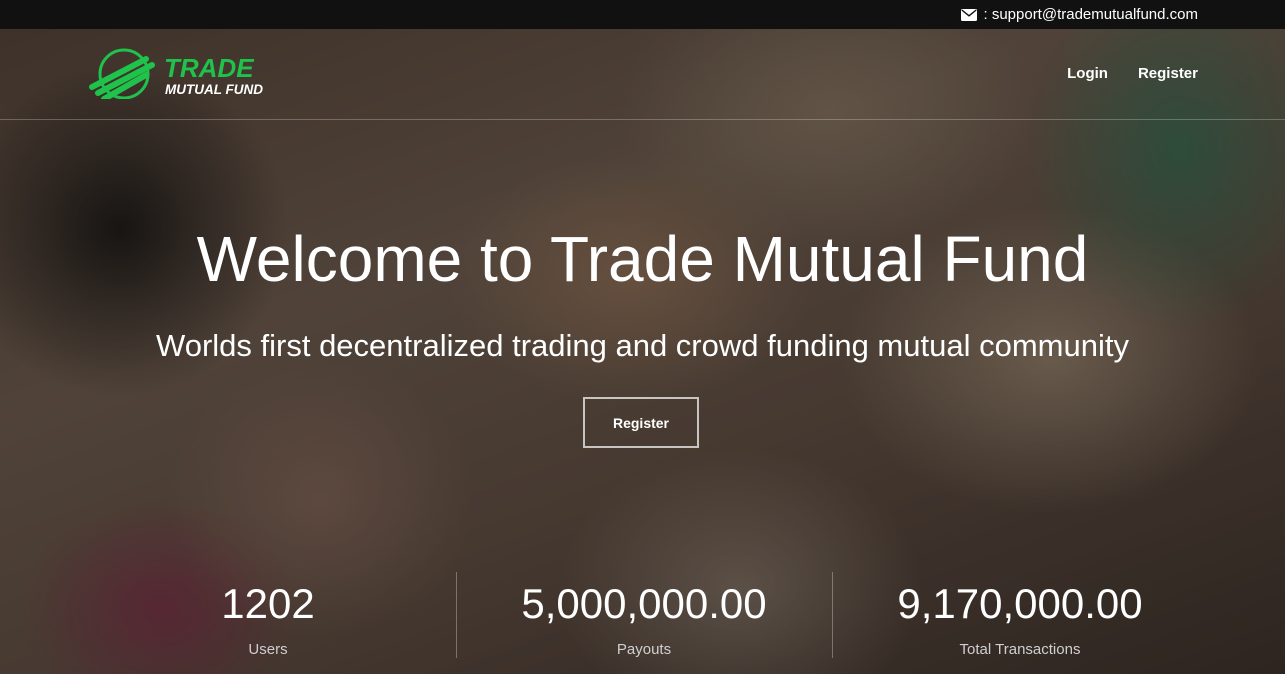  I want to click on envelope-icon, so click(969, 14).